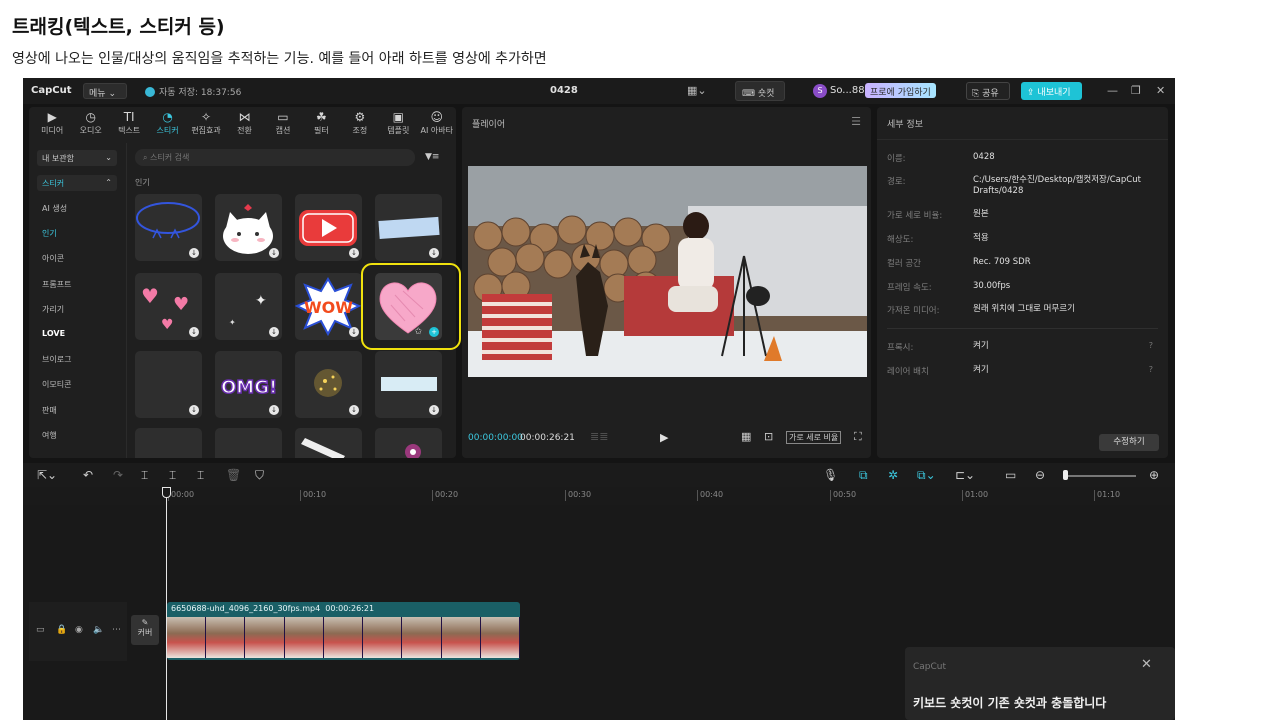 The height and width of the screenshot is (720, 1280). Describe the element at coordinates (988, 91) in the screenshot. I see `share-button: ⎘ 공유` at that location.